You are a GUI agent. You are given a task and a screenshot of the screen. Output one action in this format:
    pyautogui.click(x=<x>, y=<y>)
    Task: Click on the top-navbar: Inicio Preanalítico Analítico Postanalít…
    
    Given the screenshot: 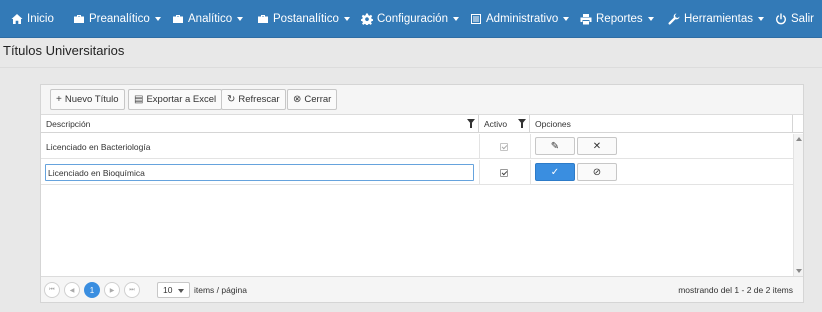 What is the action you would take?
    pyautogui.click(x=411, y=19)
    